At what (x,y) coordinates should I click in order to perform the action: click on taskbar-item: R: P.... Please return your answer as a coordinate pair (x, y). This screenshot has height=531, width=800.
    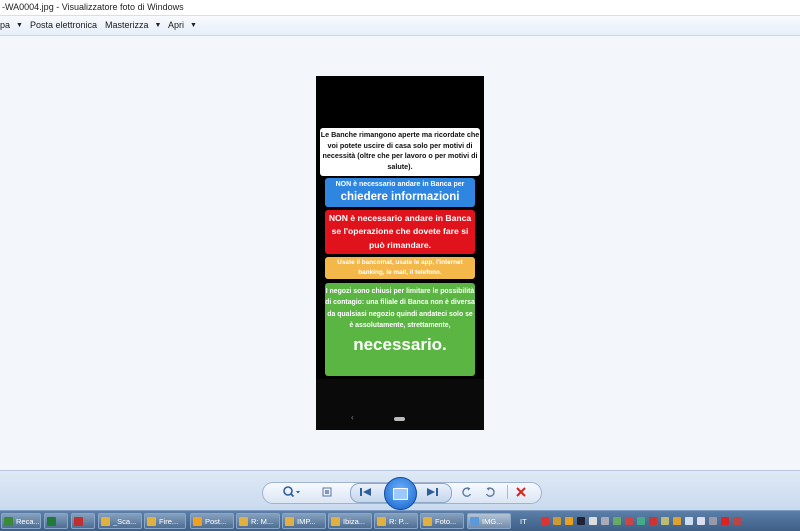
    Looking at the image, I should click on (396, 521).